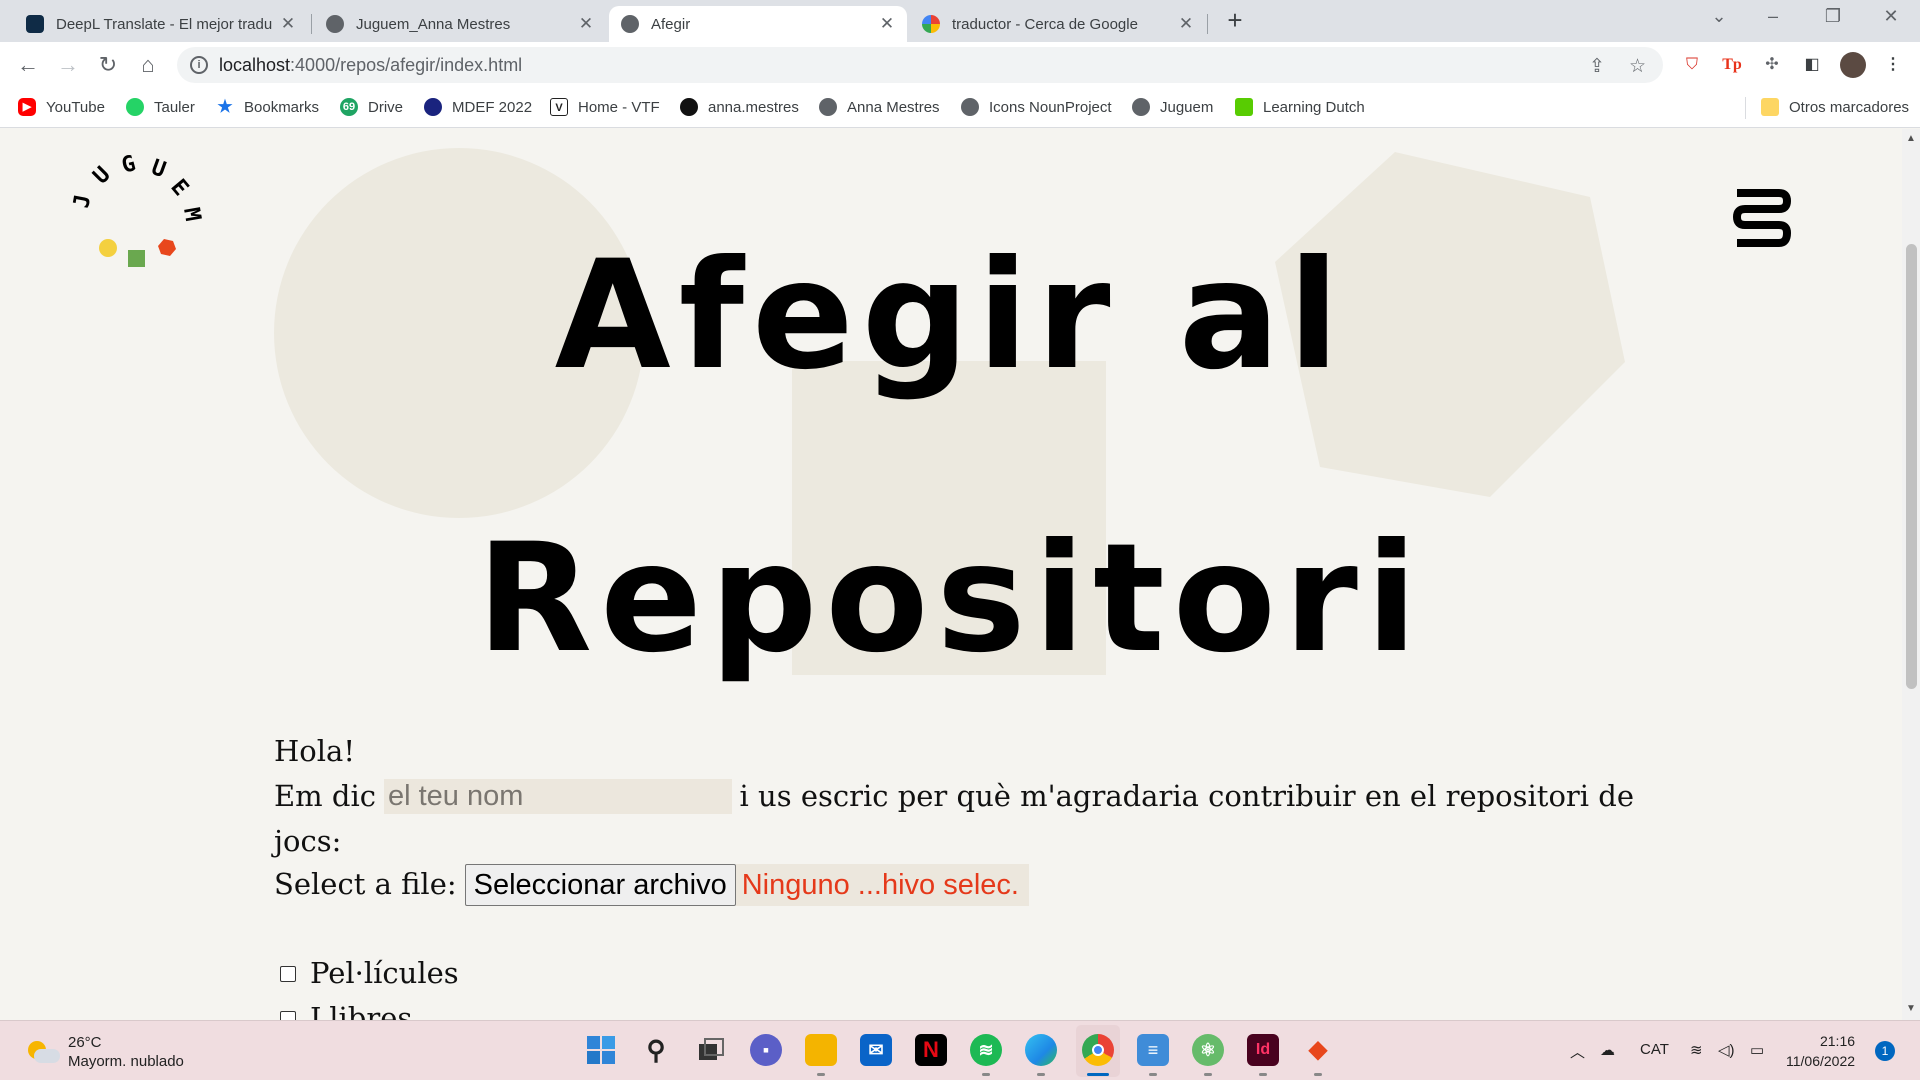 The width and height of the screenshot is (1920, 1080). I want to click on star-icon: ★, so click(225, 106).